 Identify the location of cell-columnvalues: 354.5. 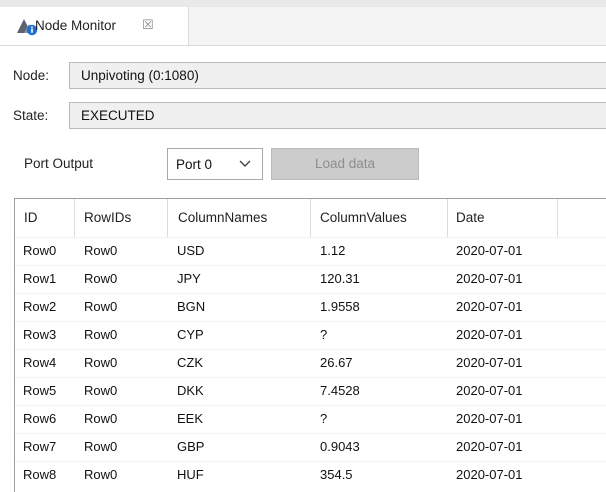
(336, 474).